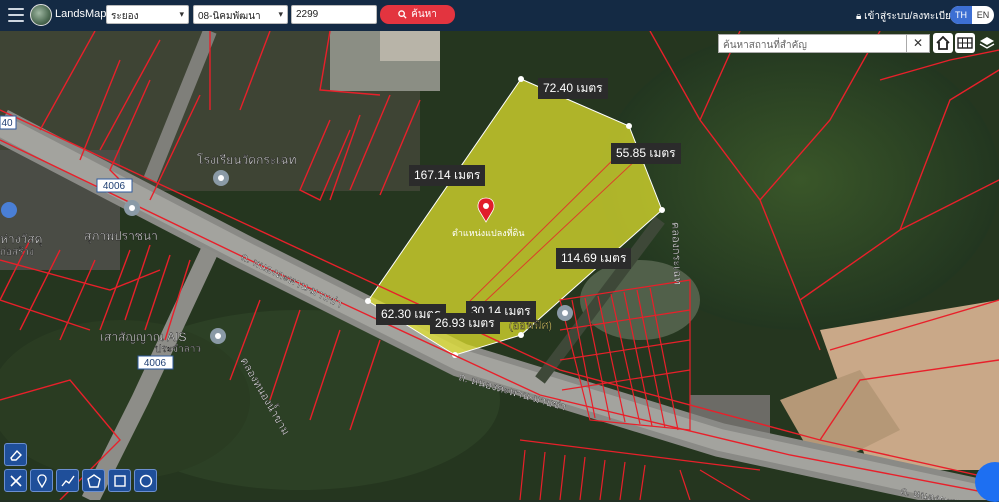  I want to click on route-shield-4006-top: 4006, so click(114, 185).